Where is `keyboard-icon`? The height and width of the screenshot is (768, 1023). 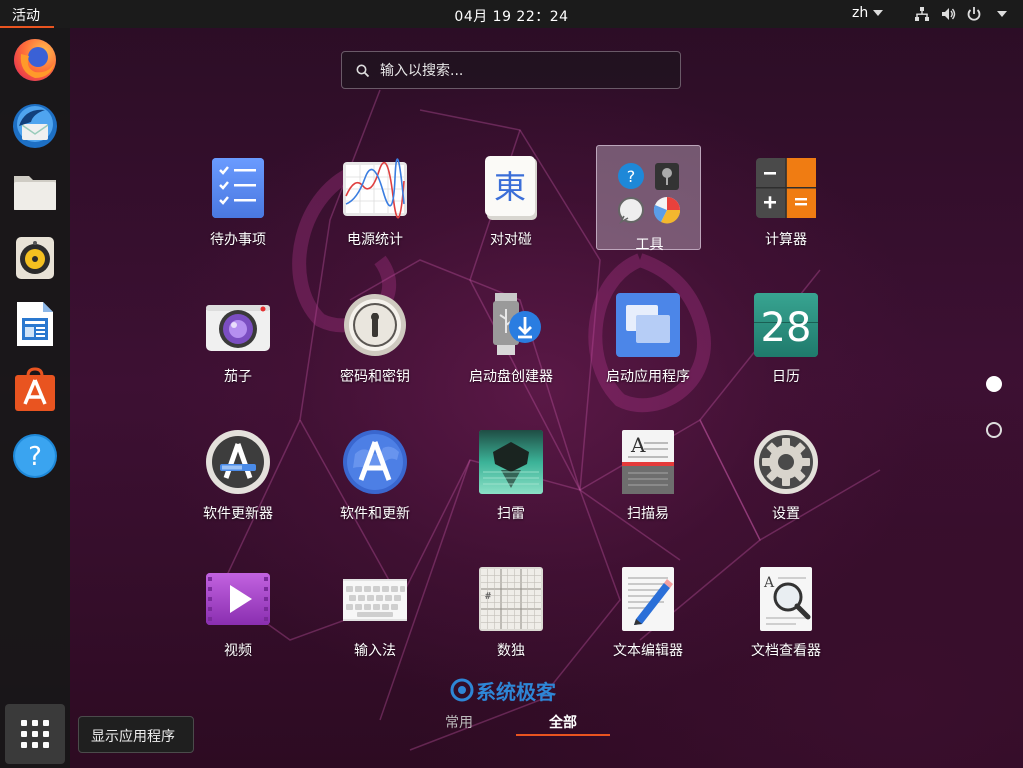 keyboard-icon is located at coordinates (375, 600).